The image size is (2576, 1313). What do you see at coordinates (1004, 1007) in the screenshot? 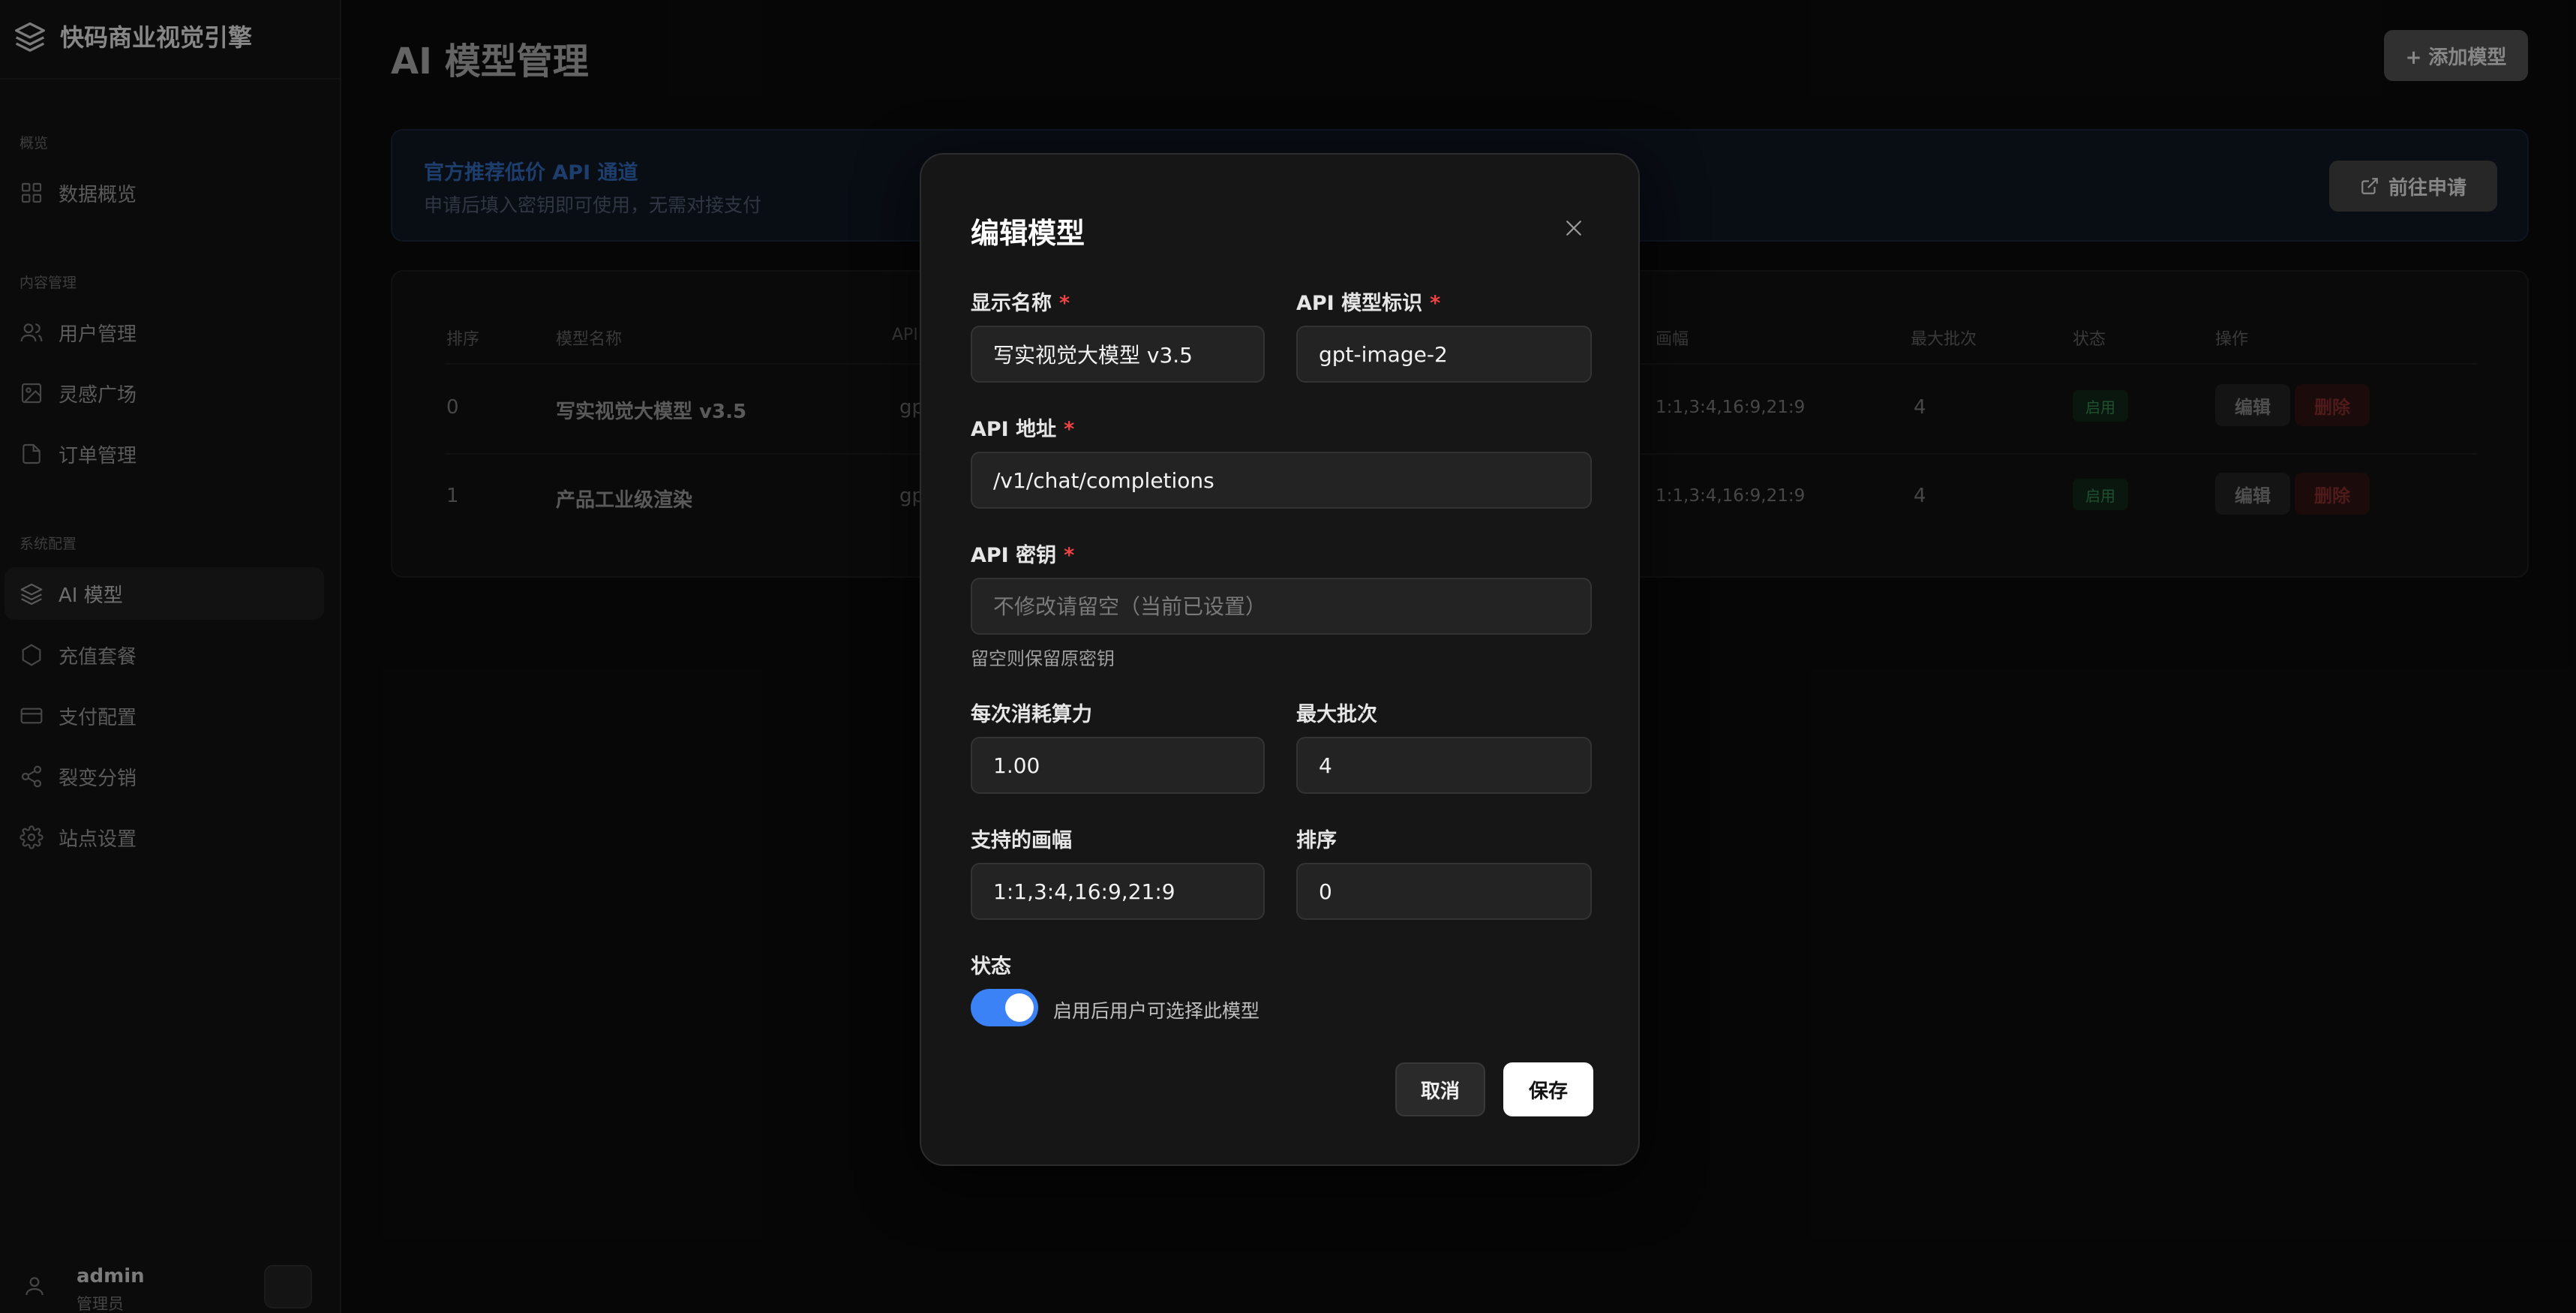
I see `status-toggle` at bounding box center [1004, 1007].